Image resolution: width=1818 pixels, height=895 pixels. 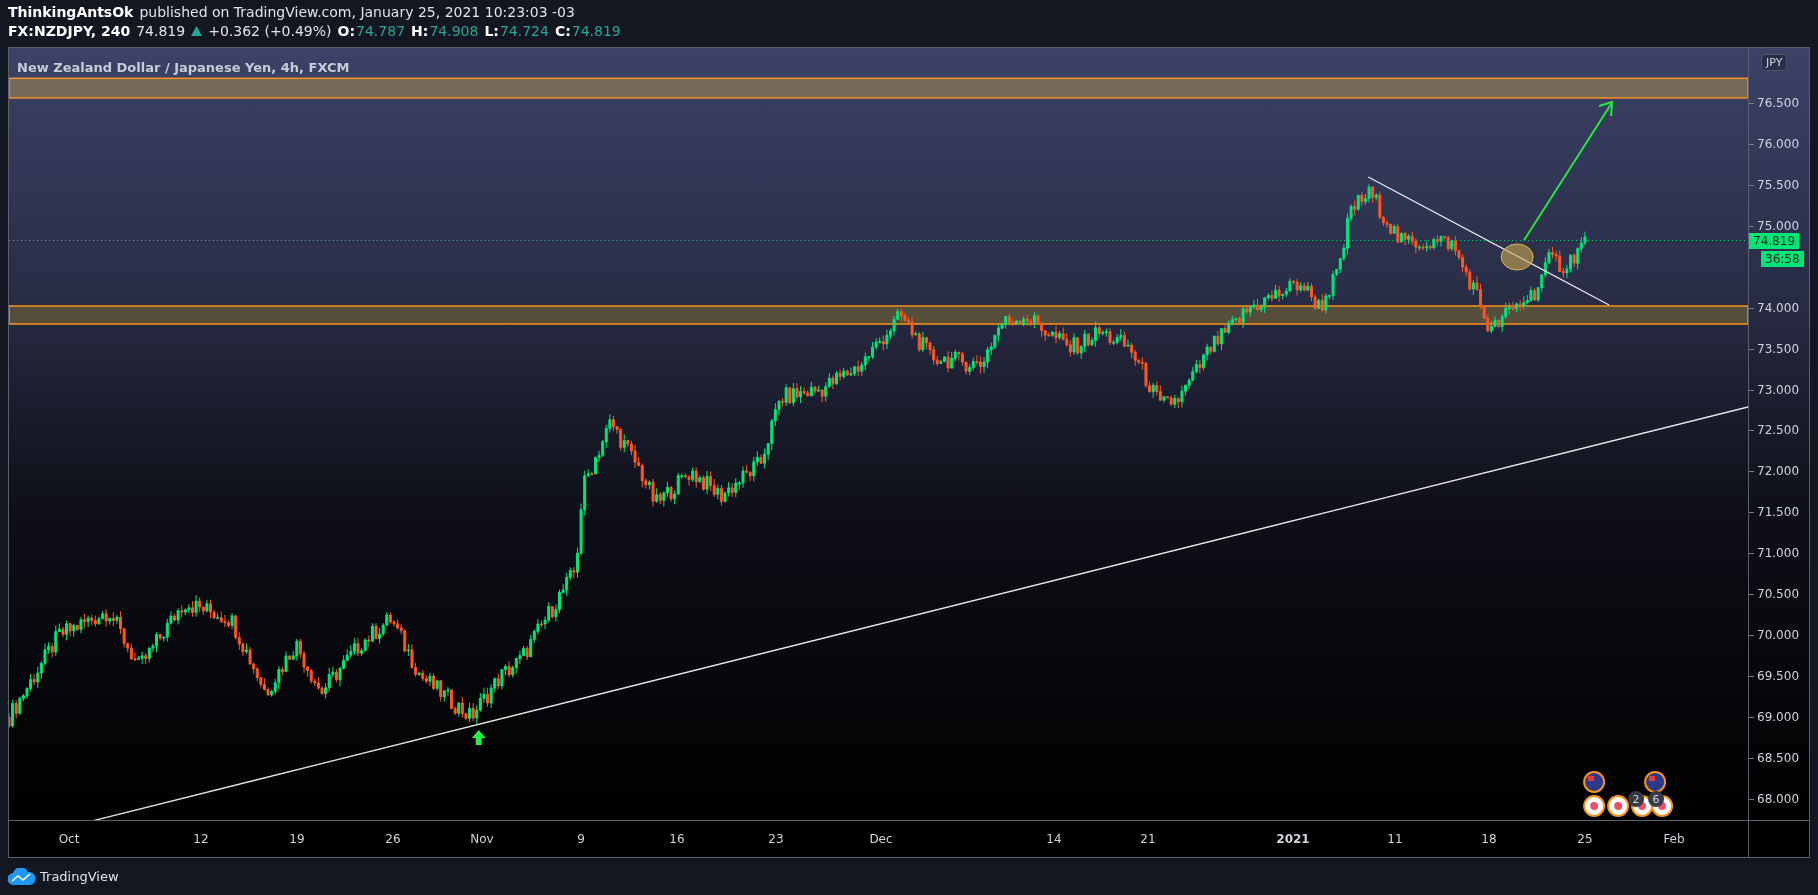 What do you see at coordinates (677, 839) in the screenshot?
I see `date-label: 16` at bounding box center [677, 839].